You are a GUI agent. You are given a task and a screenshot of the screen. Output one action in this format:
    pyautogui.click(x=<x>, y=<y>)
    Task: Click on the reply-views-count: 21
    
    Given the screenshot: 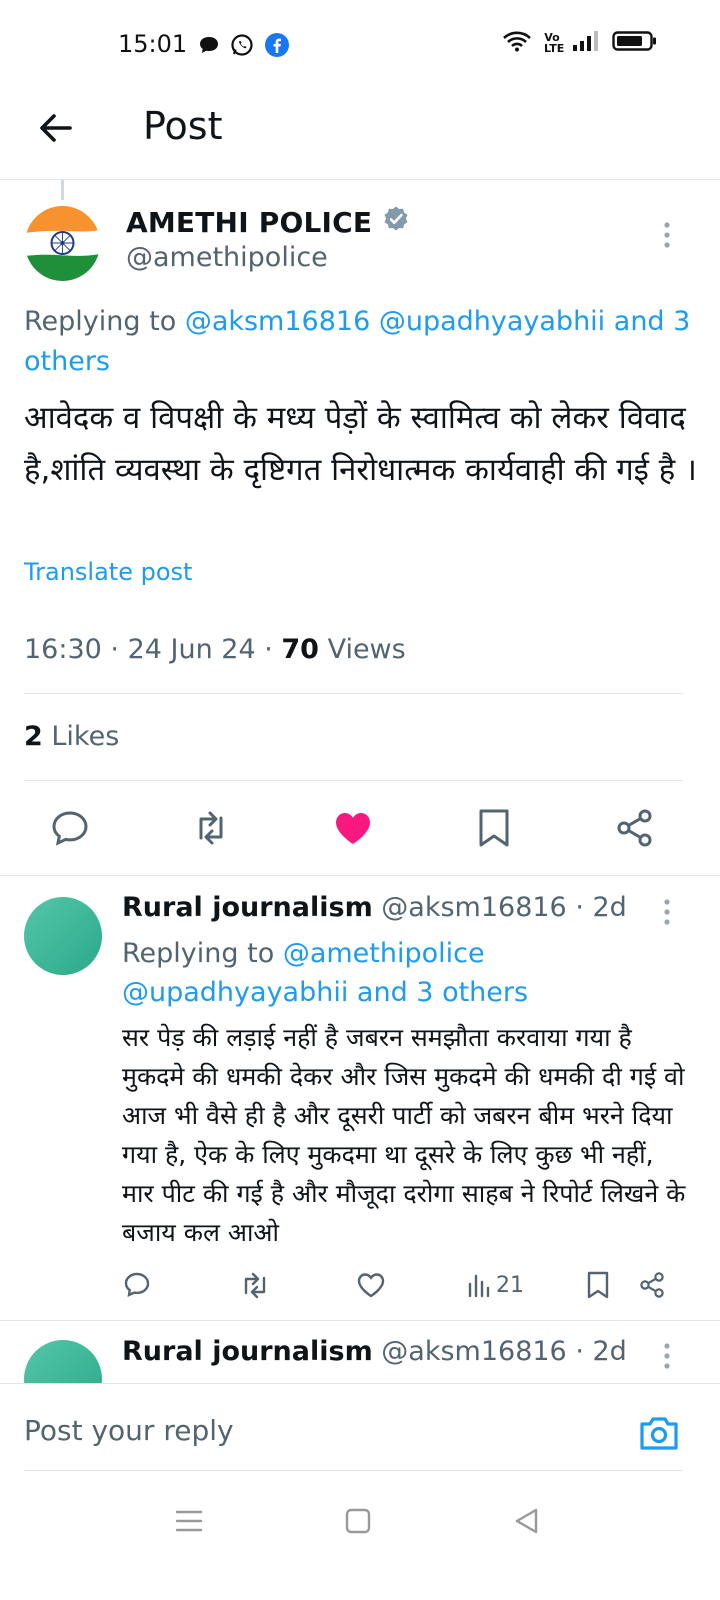 What is the action you would take?
    pyautogui.click(x=510, y=1285)
    